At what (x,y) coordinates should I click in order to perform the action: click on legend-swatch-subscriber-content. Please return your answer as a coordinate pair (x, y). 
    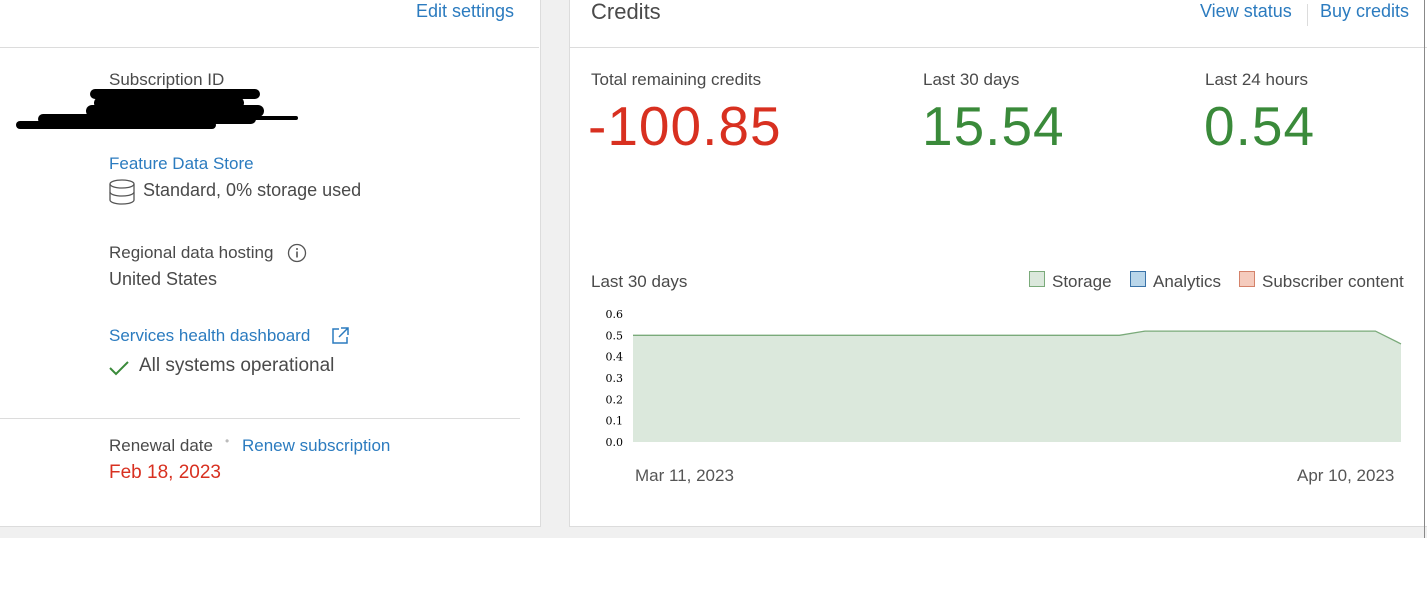
    Looking at the image, I should click on (1247, 279).